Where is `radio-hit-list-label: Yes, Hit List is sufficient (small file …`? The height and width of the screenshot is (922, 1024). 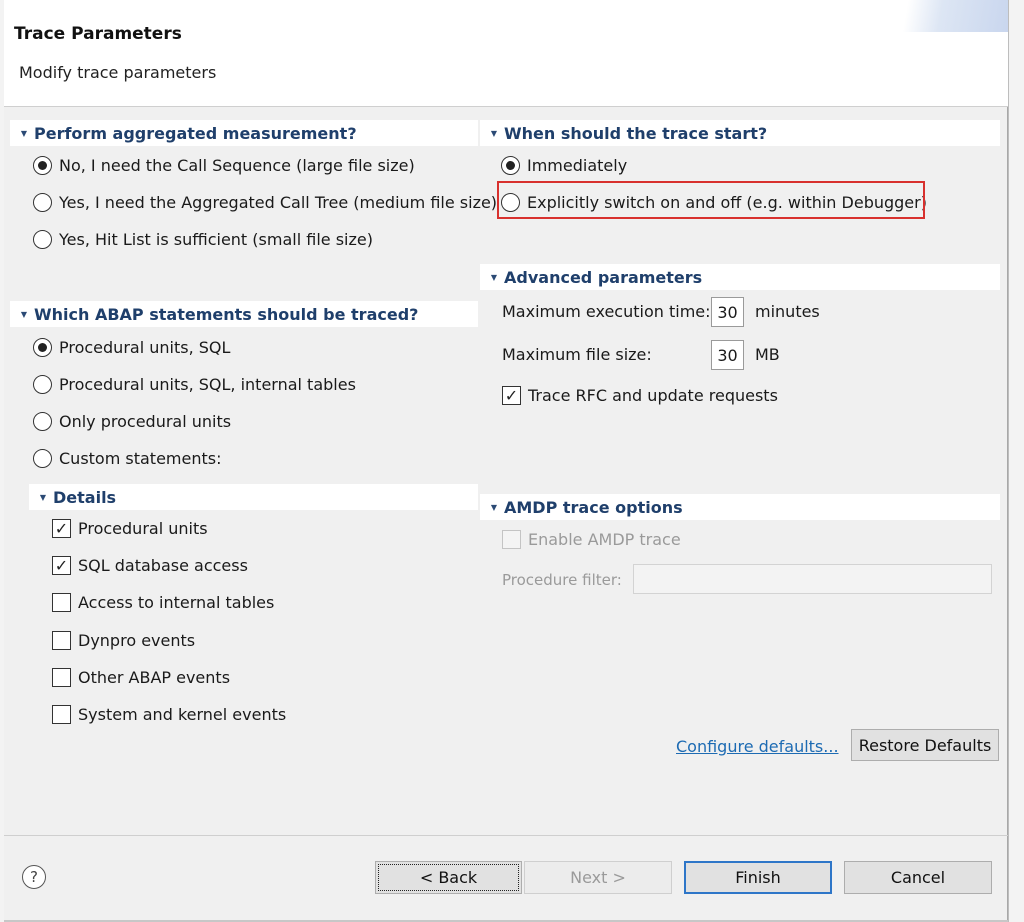
radio-hit-list-label: Yes, Hit List is sufficient (small file … is located at coordinates (216, 239).